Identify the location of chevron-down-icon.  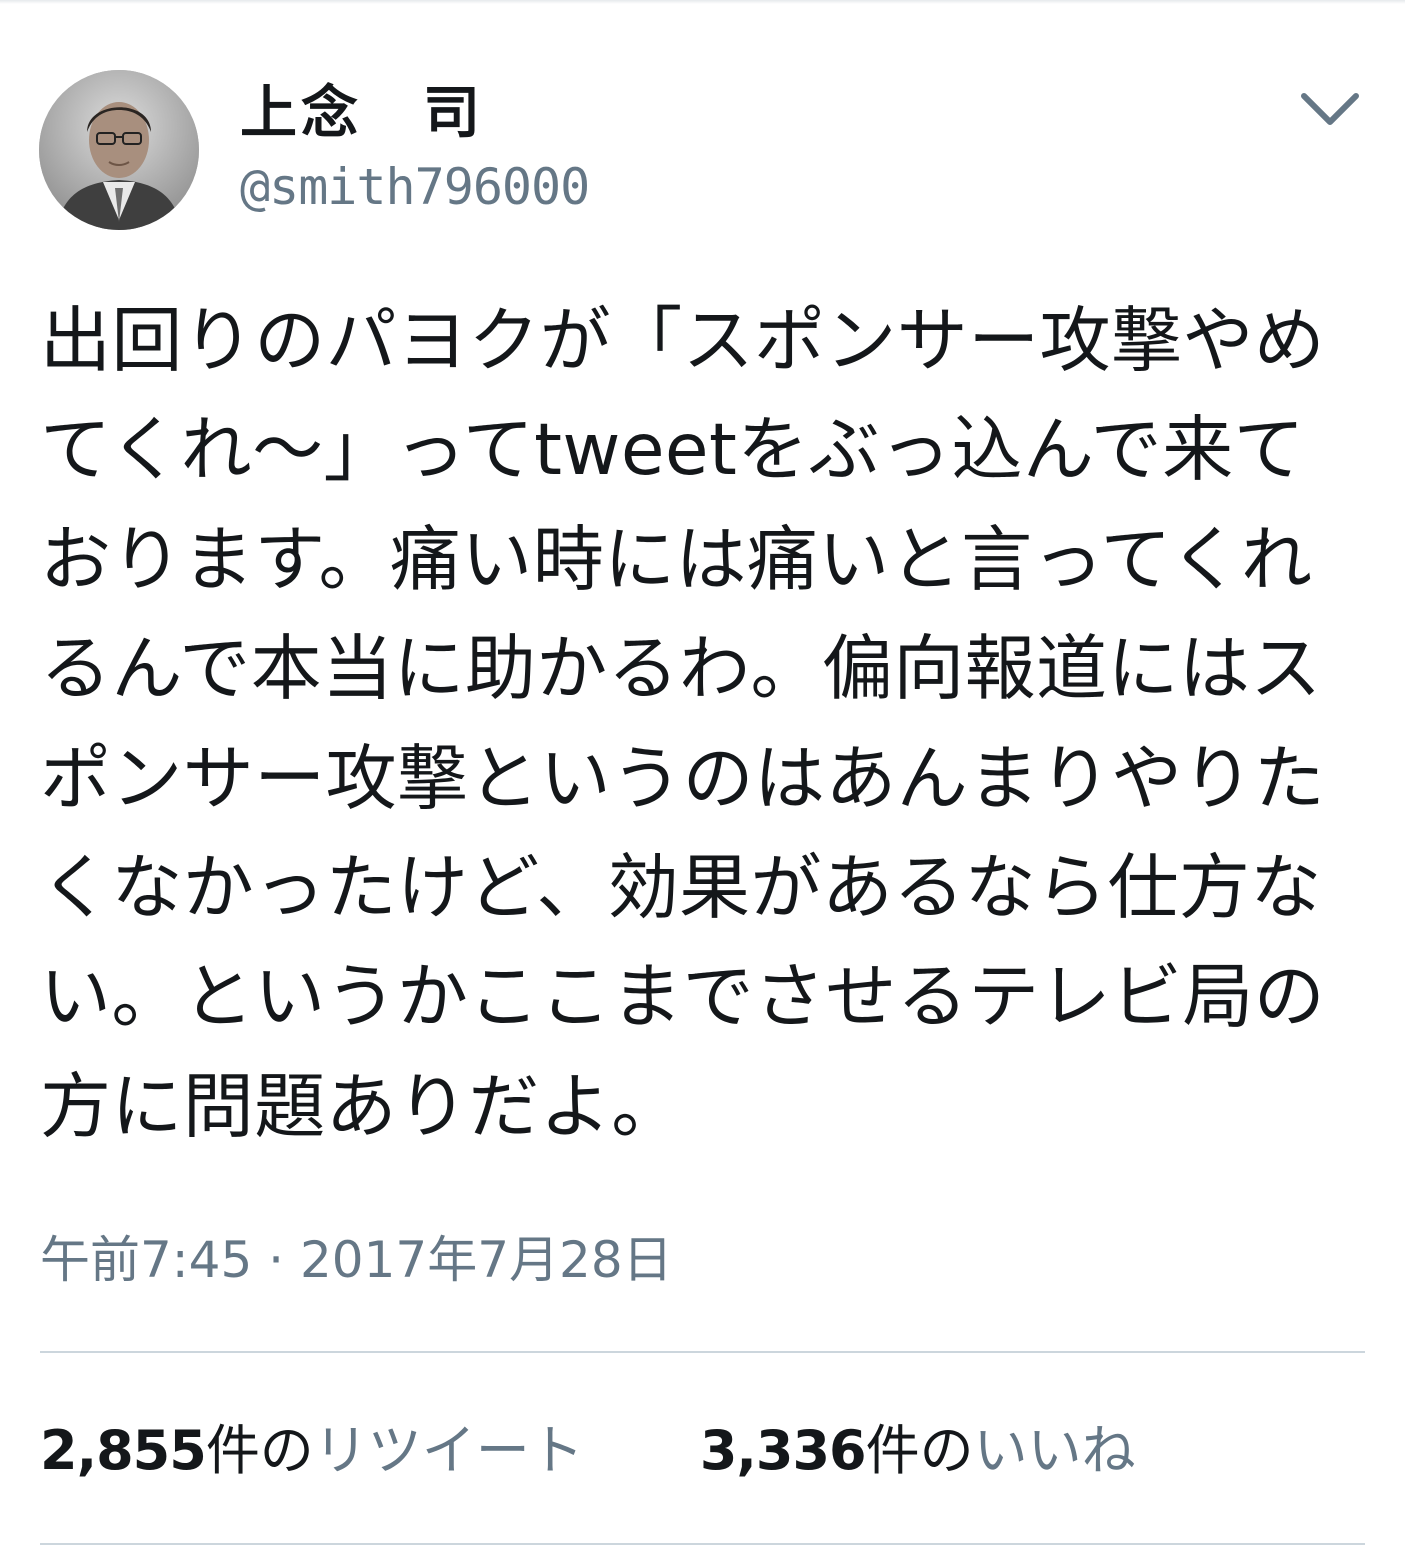
(1330, 109).